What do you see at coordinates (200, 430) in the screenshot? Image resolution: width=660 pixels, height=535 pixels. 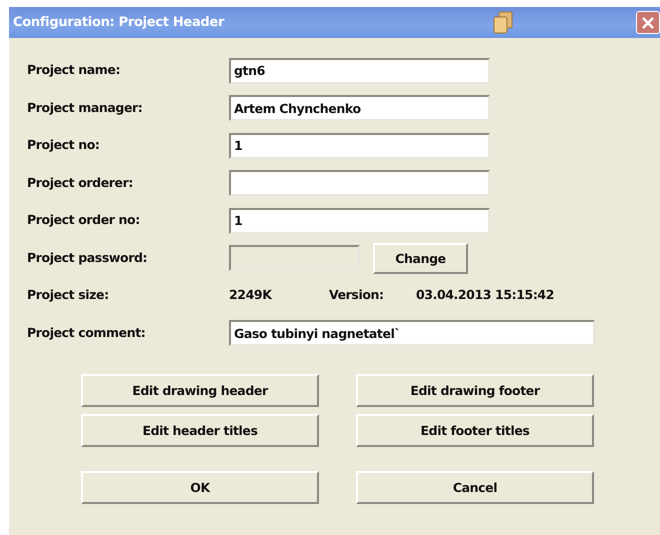 I see `action-button: Edit header titles` at bounding box center [200, 430].